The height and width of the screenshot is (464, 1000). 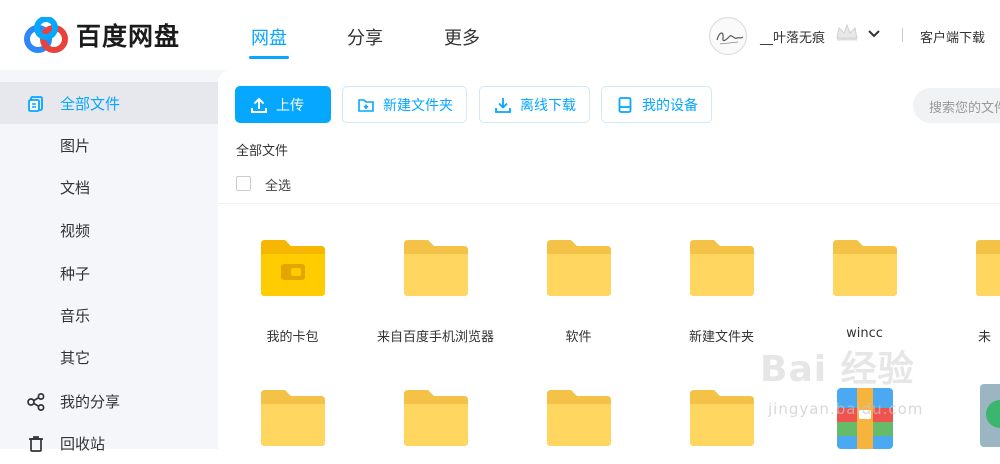 I want to click on my-devices-label: 我的设备, so click(x=670, y=105).